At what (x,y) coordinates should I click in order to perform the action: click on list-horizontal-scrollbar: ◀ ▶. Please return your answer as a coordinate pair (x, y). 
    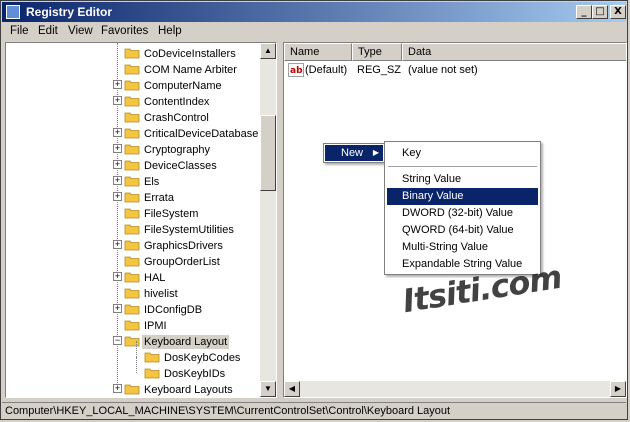
    Looking at the image, I should click on (455, 389).